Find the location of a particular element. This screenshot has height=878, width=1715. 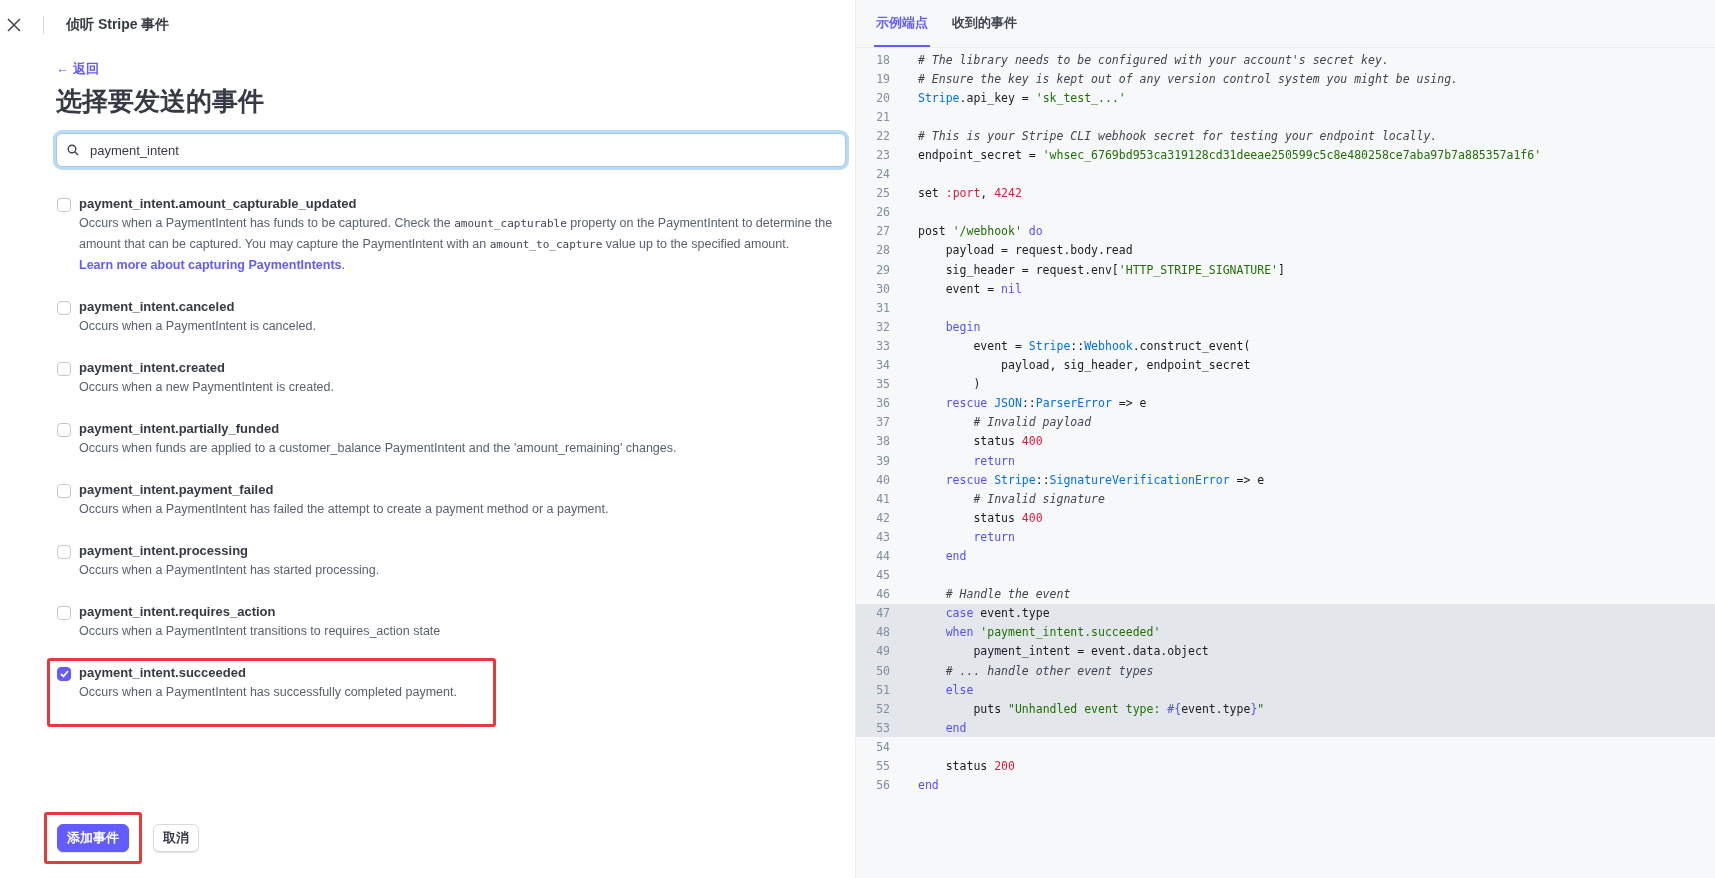

line-number: 47 is located at coordinates (883, 613).